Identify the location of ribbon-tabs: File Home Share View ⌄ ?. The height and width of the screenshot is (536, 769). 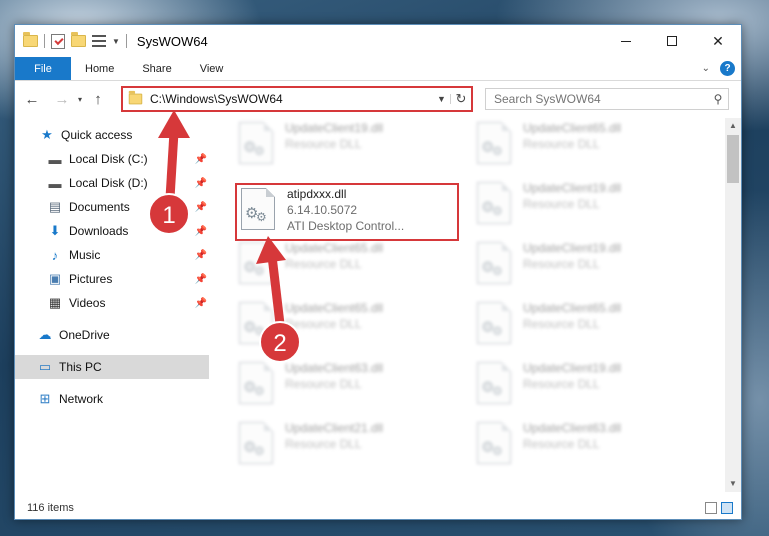
(378, 69).